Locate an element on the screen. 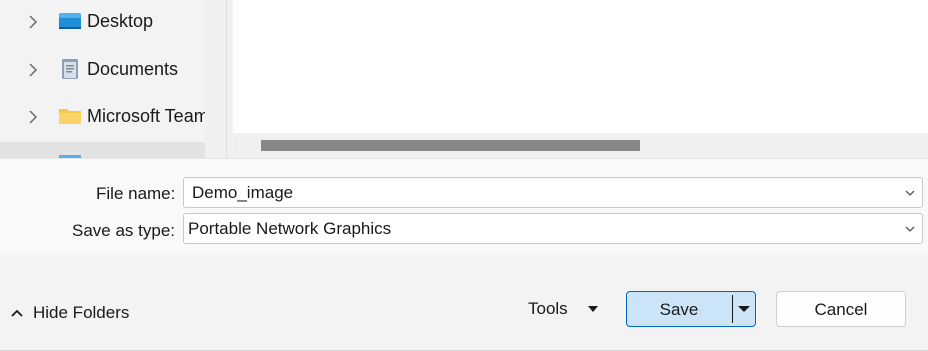 This screenshot has height=351, width=928. nav-item-documents: Documents is located at coordinates (102, 70).